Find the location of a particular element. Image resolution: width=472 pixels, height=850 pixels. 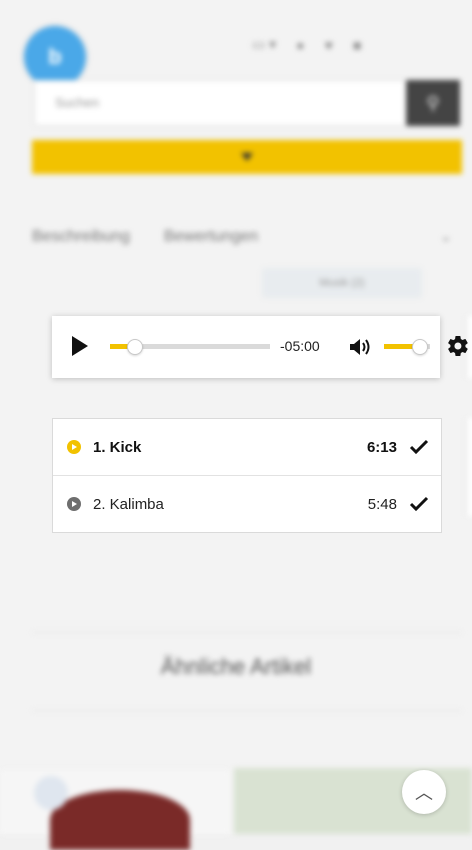

chevron-up-icon: ︿ is located at coordinates (424, 793).